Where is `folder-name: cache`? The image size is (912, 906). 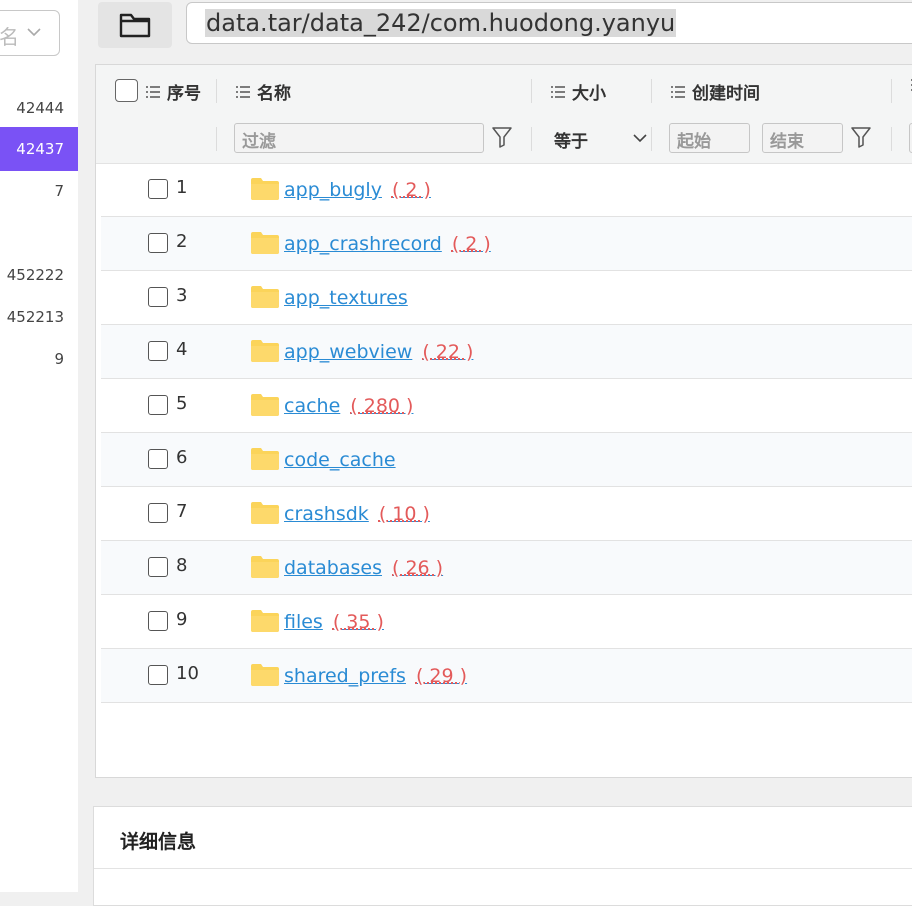
folder-name: cache is located at coordinates (312, 406).